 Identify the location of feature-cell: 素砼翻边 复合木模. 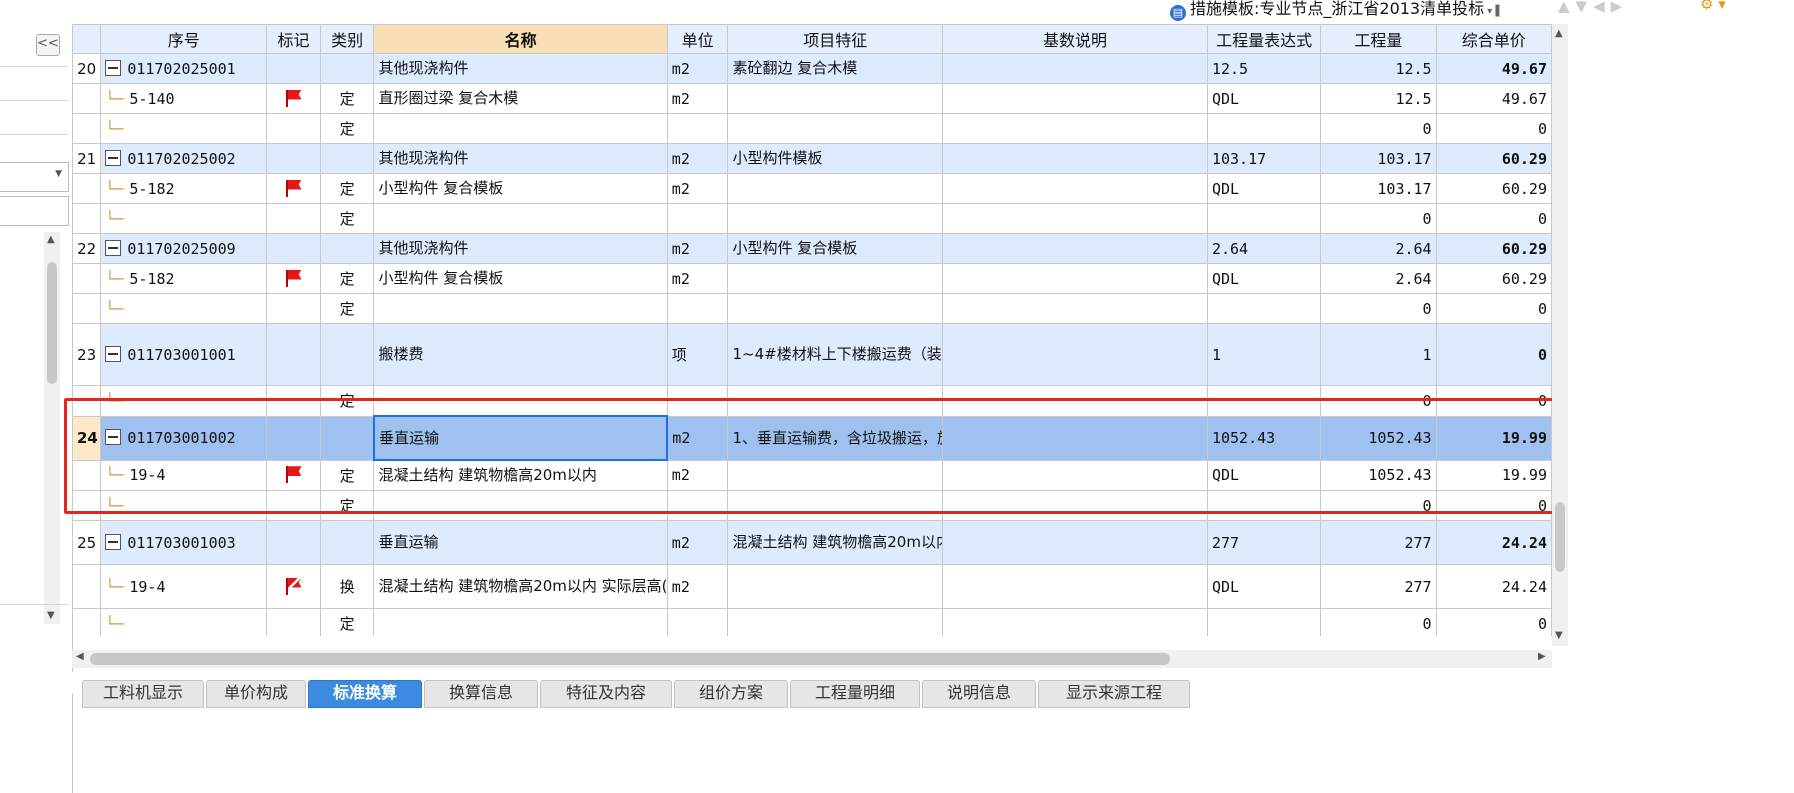
(835, 68).